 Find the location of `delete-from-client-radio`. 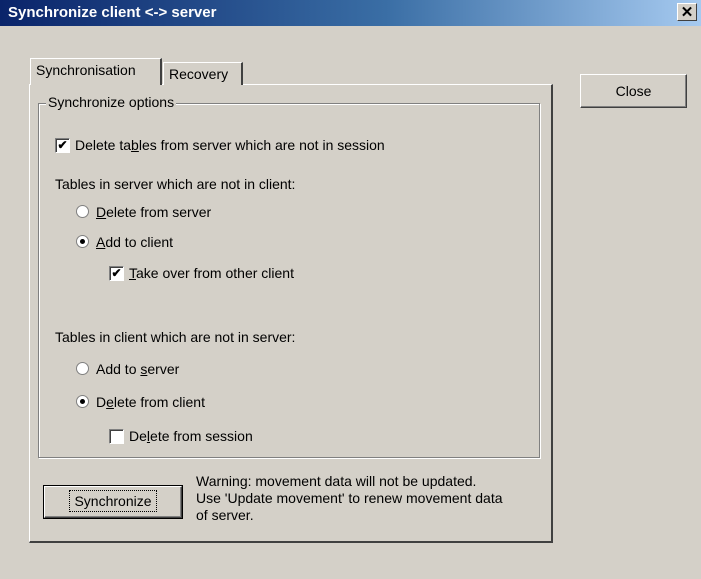

delete-from-client-radio is located at coordinates (82, 401).